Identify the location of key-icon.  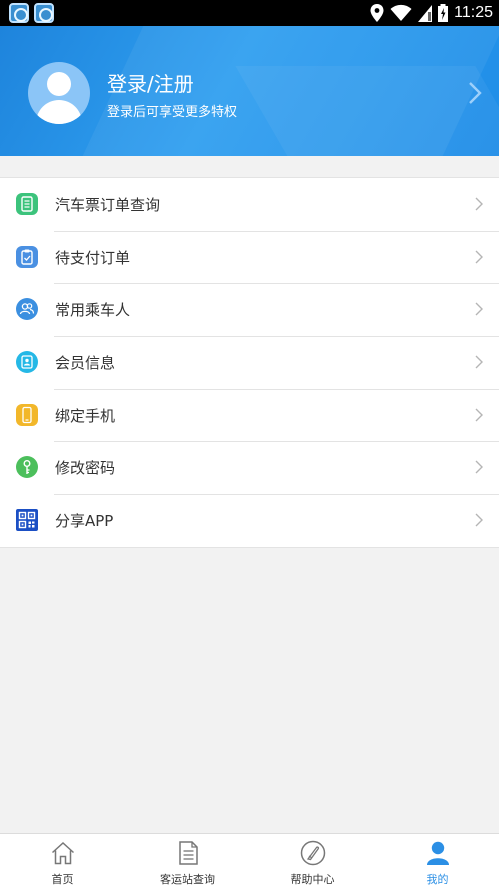
(27, 467).